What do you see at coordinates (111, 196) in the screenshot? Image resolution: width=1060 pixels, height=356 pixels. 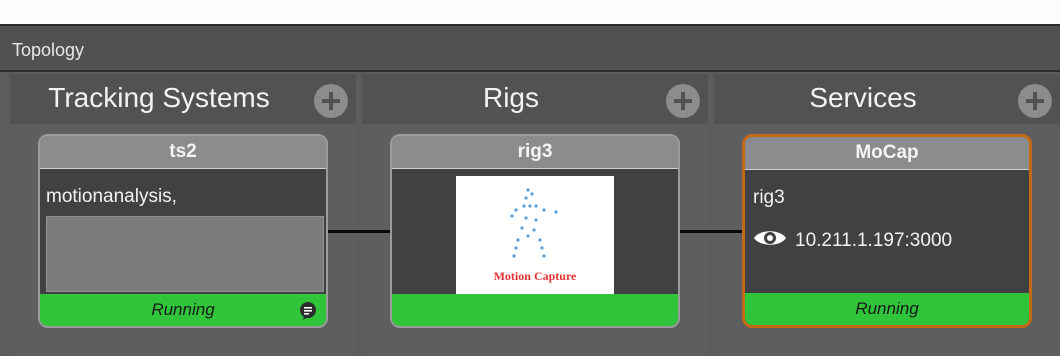 I see `tracking-system-description: motionanalysis,` at bounding box center [111, 196].